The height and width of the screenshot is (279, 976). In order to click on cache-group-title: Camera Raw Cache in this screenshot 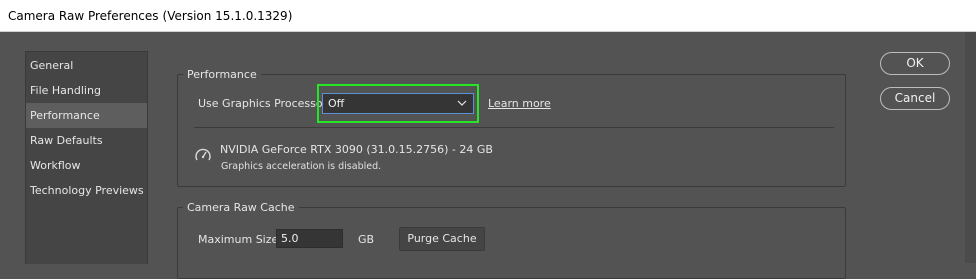, I will do `click(241, 207)`.